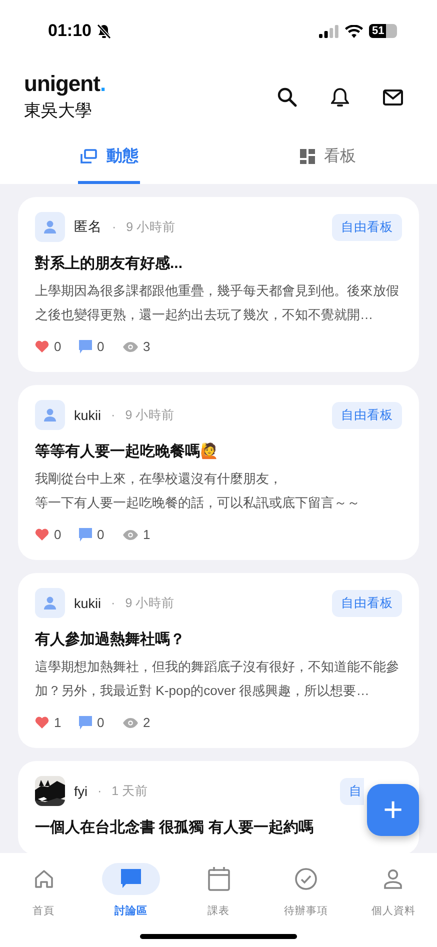  What do you see at coordinates (393, 810) in the screenshot?
I see `add-post-button: +` at bounding box center [393, 810].